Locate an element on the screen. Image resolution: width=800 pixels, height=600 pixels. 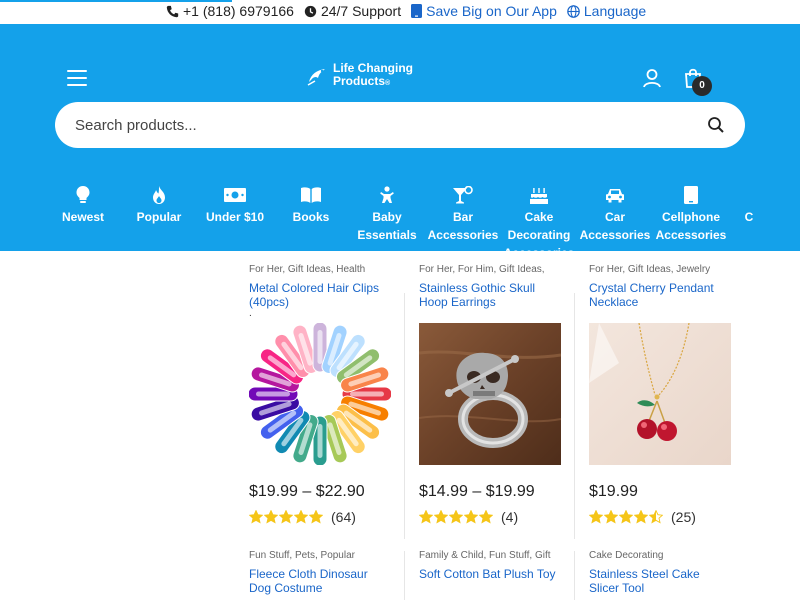
skull-earring-image is located at coordinates (490, 394).